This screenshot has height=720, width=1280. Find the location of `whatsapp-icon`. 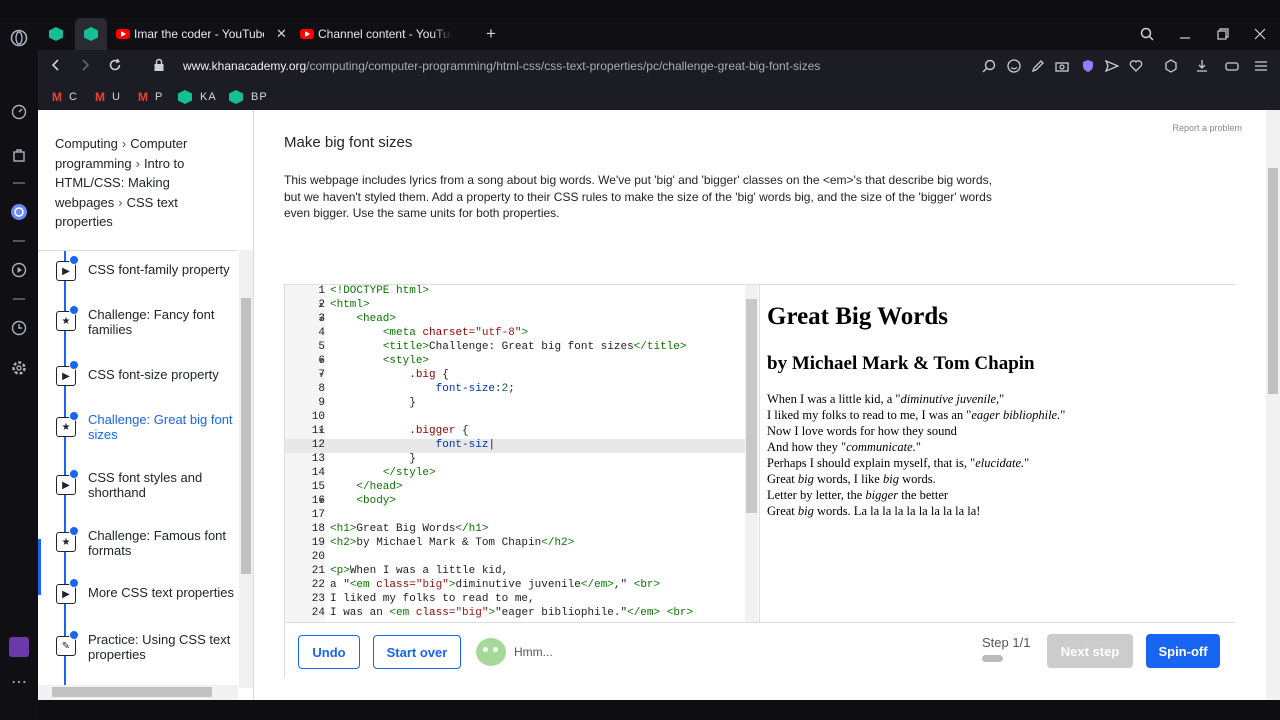

whatsapp-icon is located at coordinates (19, 212).